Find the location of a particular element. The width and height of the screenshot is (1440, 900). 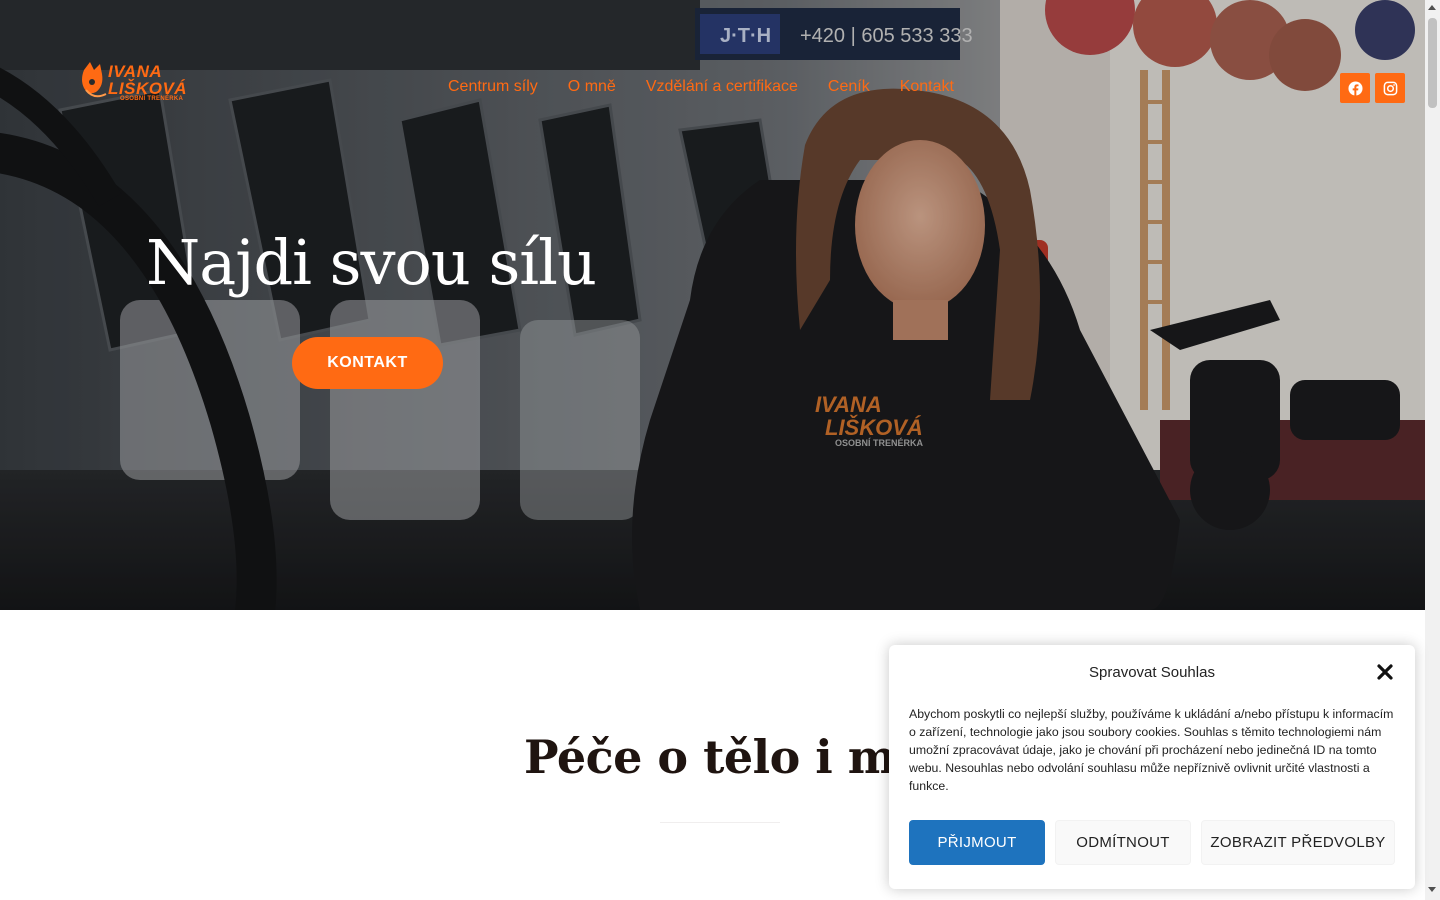

facebook-icon is located at coordinates (1355, 88).